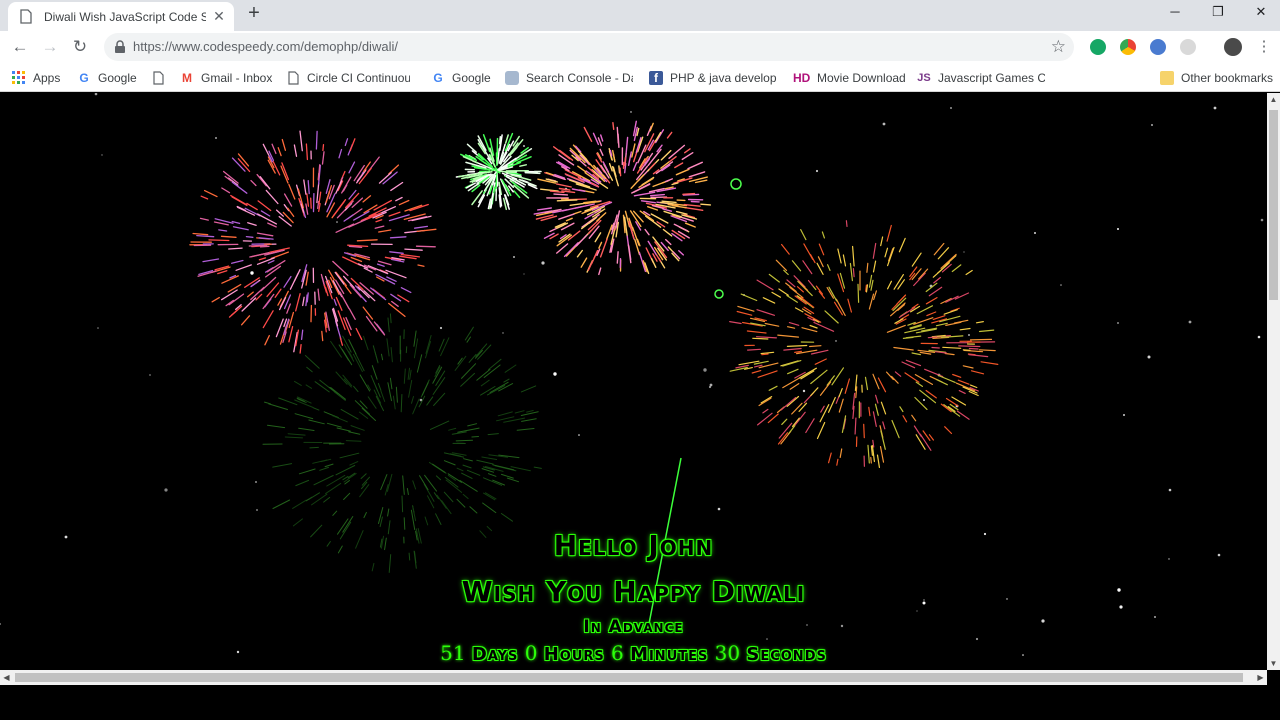  I want to click on scroll-thumb, so click(1273, 205).